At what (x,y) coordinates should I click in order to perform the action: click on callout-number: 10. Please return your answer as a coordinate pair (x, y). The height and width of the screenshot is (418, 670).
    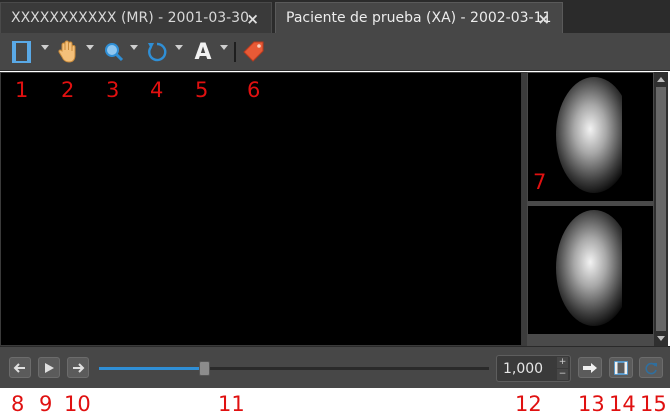
    Looking at the image, I should click on (77, 404).